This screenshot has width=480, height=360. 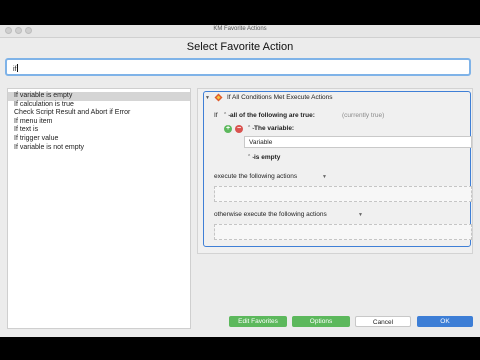 I want to click on text-cursor, so click(x=17, y=68).